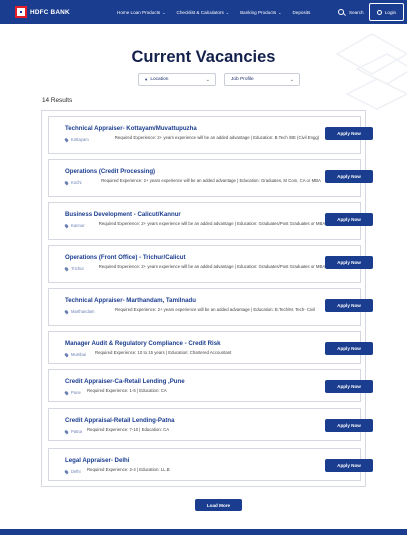  What do you see at coordinates (203, 532) in the screenshot?
I see `footer-bar` at bounding box center [203, 532].